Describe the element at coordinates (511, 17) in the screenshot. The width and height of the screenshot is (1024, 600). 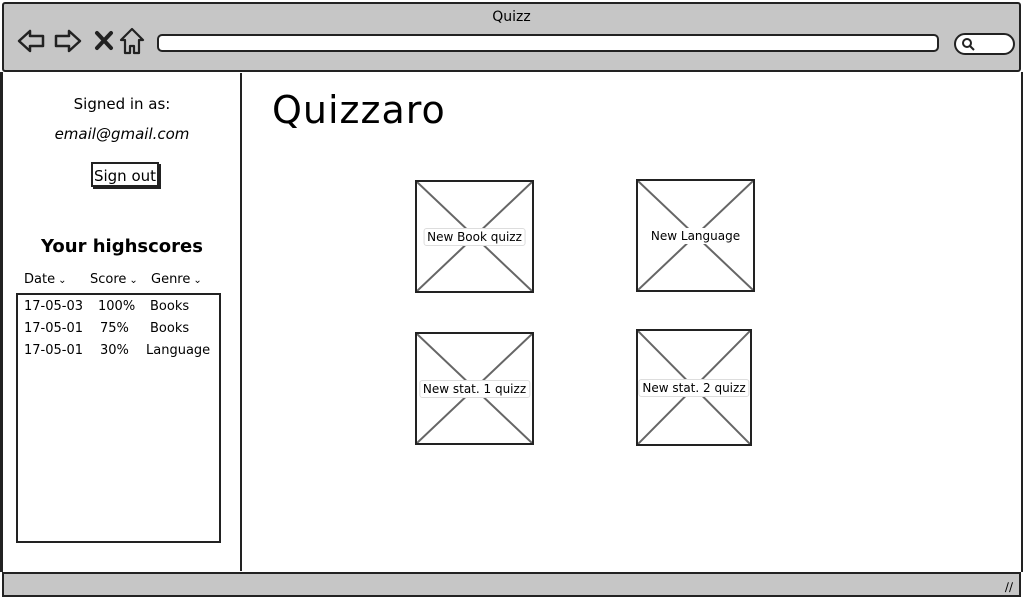
I see `window-title: Quizz` at that location.